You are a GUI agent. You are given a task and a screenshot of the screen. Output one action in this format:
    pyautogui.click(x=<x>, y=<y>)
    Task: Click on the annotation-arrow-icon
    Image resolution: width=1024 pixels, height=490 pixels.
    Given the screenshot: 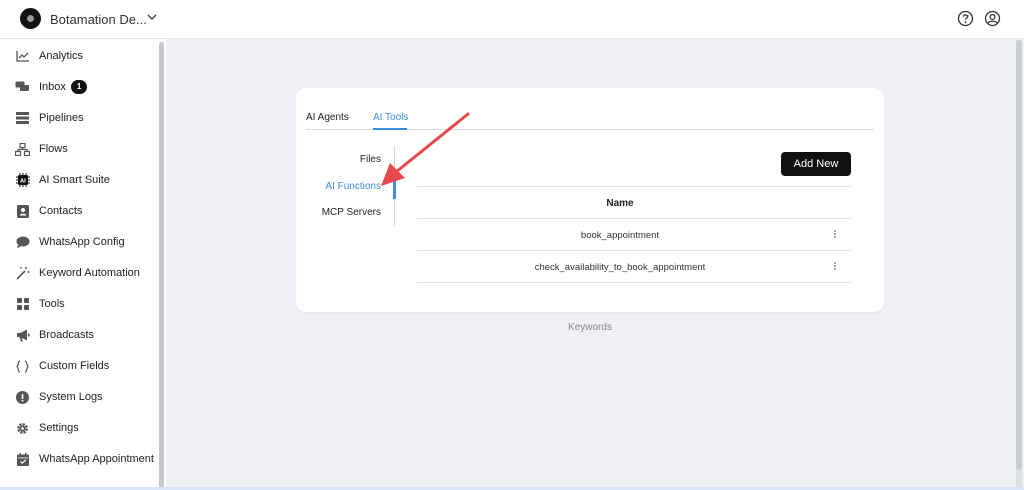 What is the action you would take?
    pyautogui.click(x=425, y=149)
    